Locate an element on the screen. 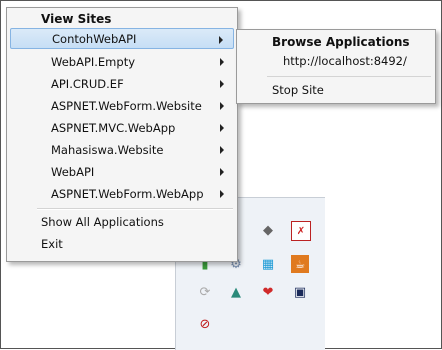 The width and height of the screenshot is (442, 350). sync-icon: ⟳ is located at coordinates (205, 292).